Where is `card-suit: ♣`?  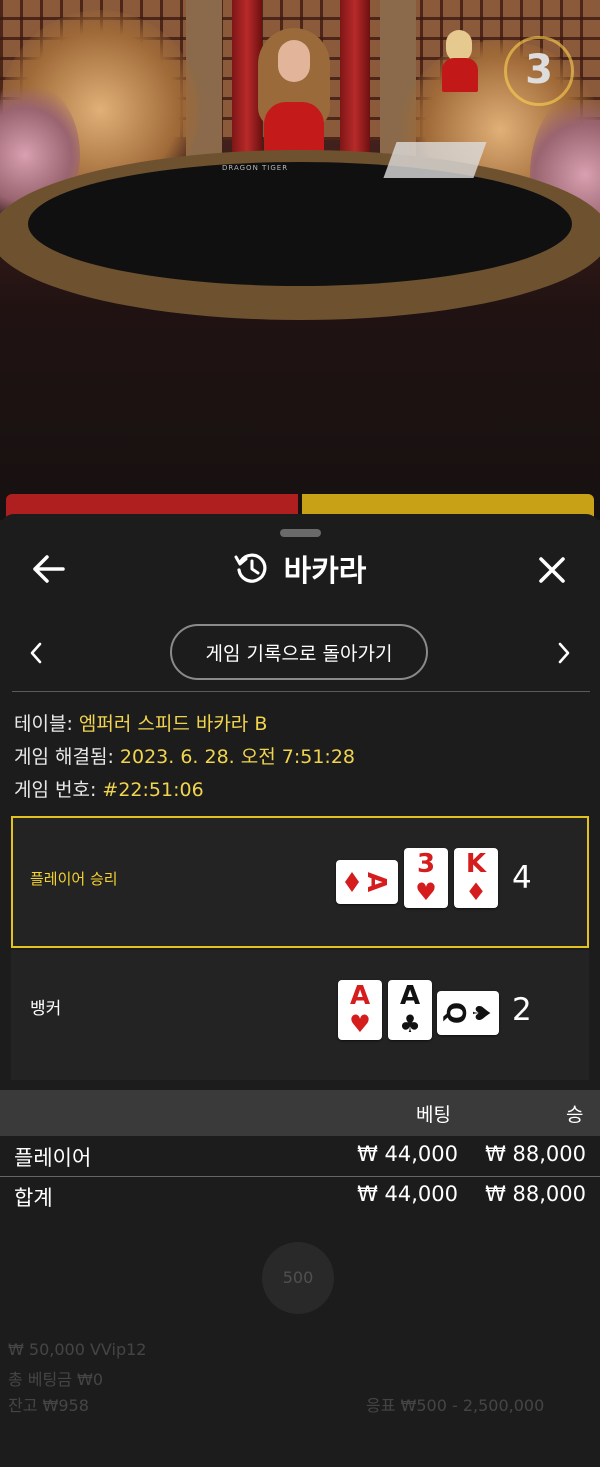
card-suit: ♣ is located at coordinates (410, 1024).